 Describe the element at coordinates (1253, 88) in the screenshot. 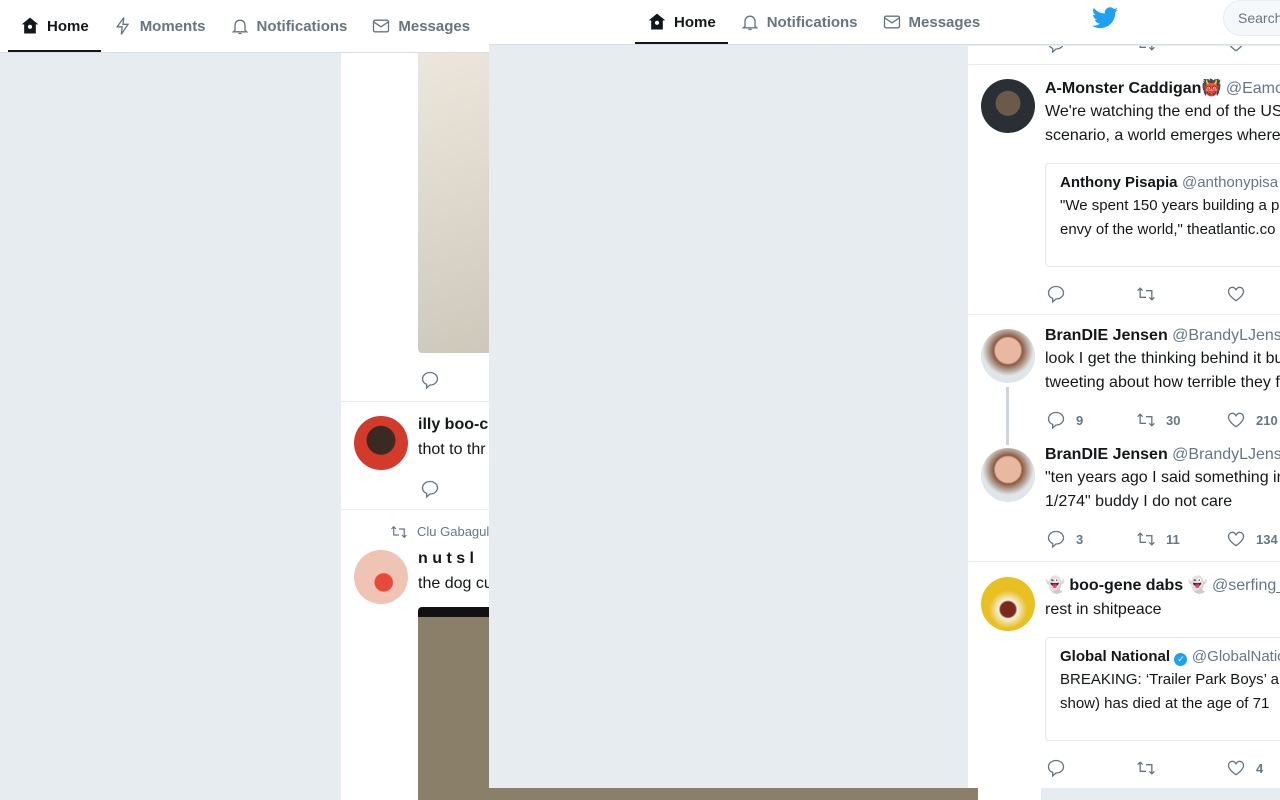

I see `tweet-handle: @Eamon` at that location.